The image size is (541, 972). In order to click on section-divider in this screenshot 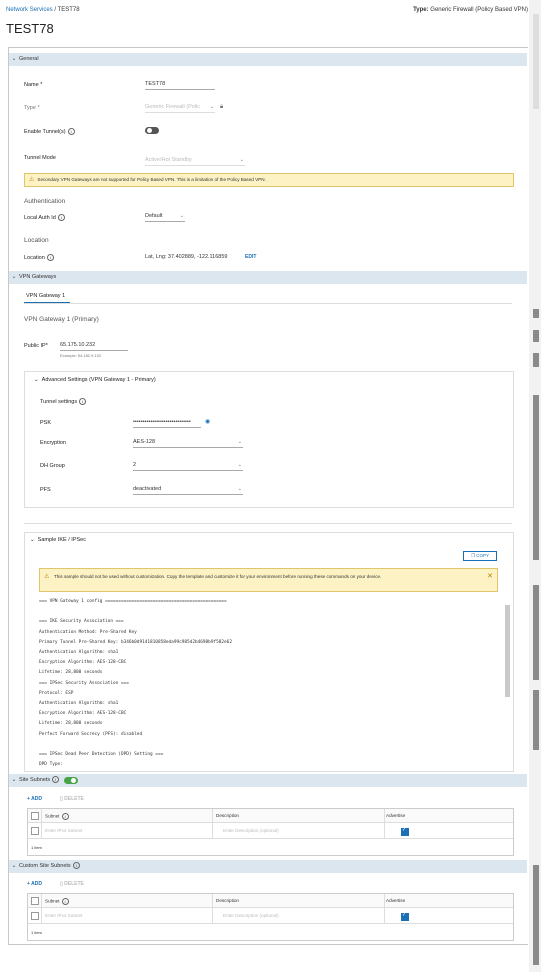, I will do `click(268, 523)`.